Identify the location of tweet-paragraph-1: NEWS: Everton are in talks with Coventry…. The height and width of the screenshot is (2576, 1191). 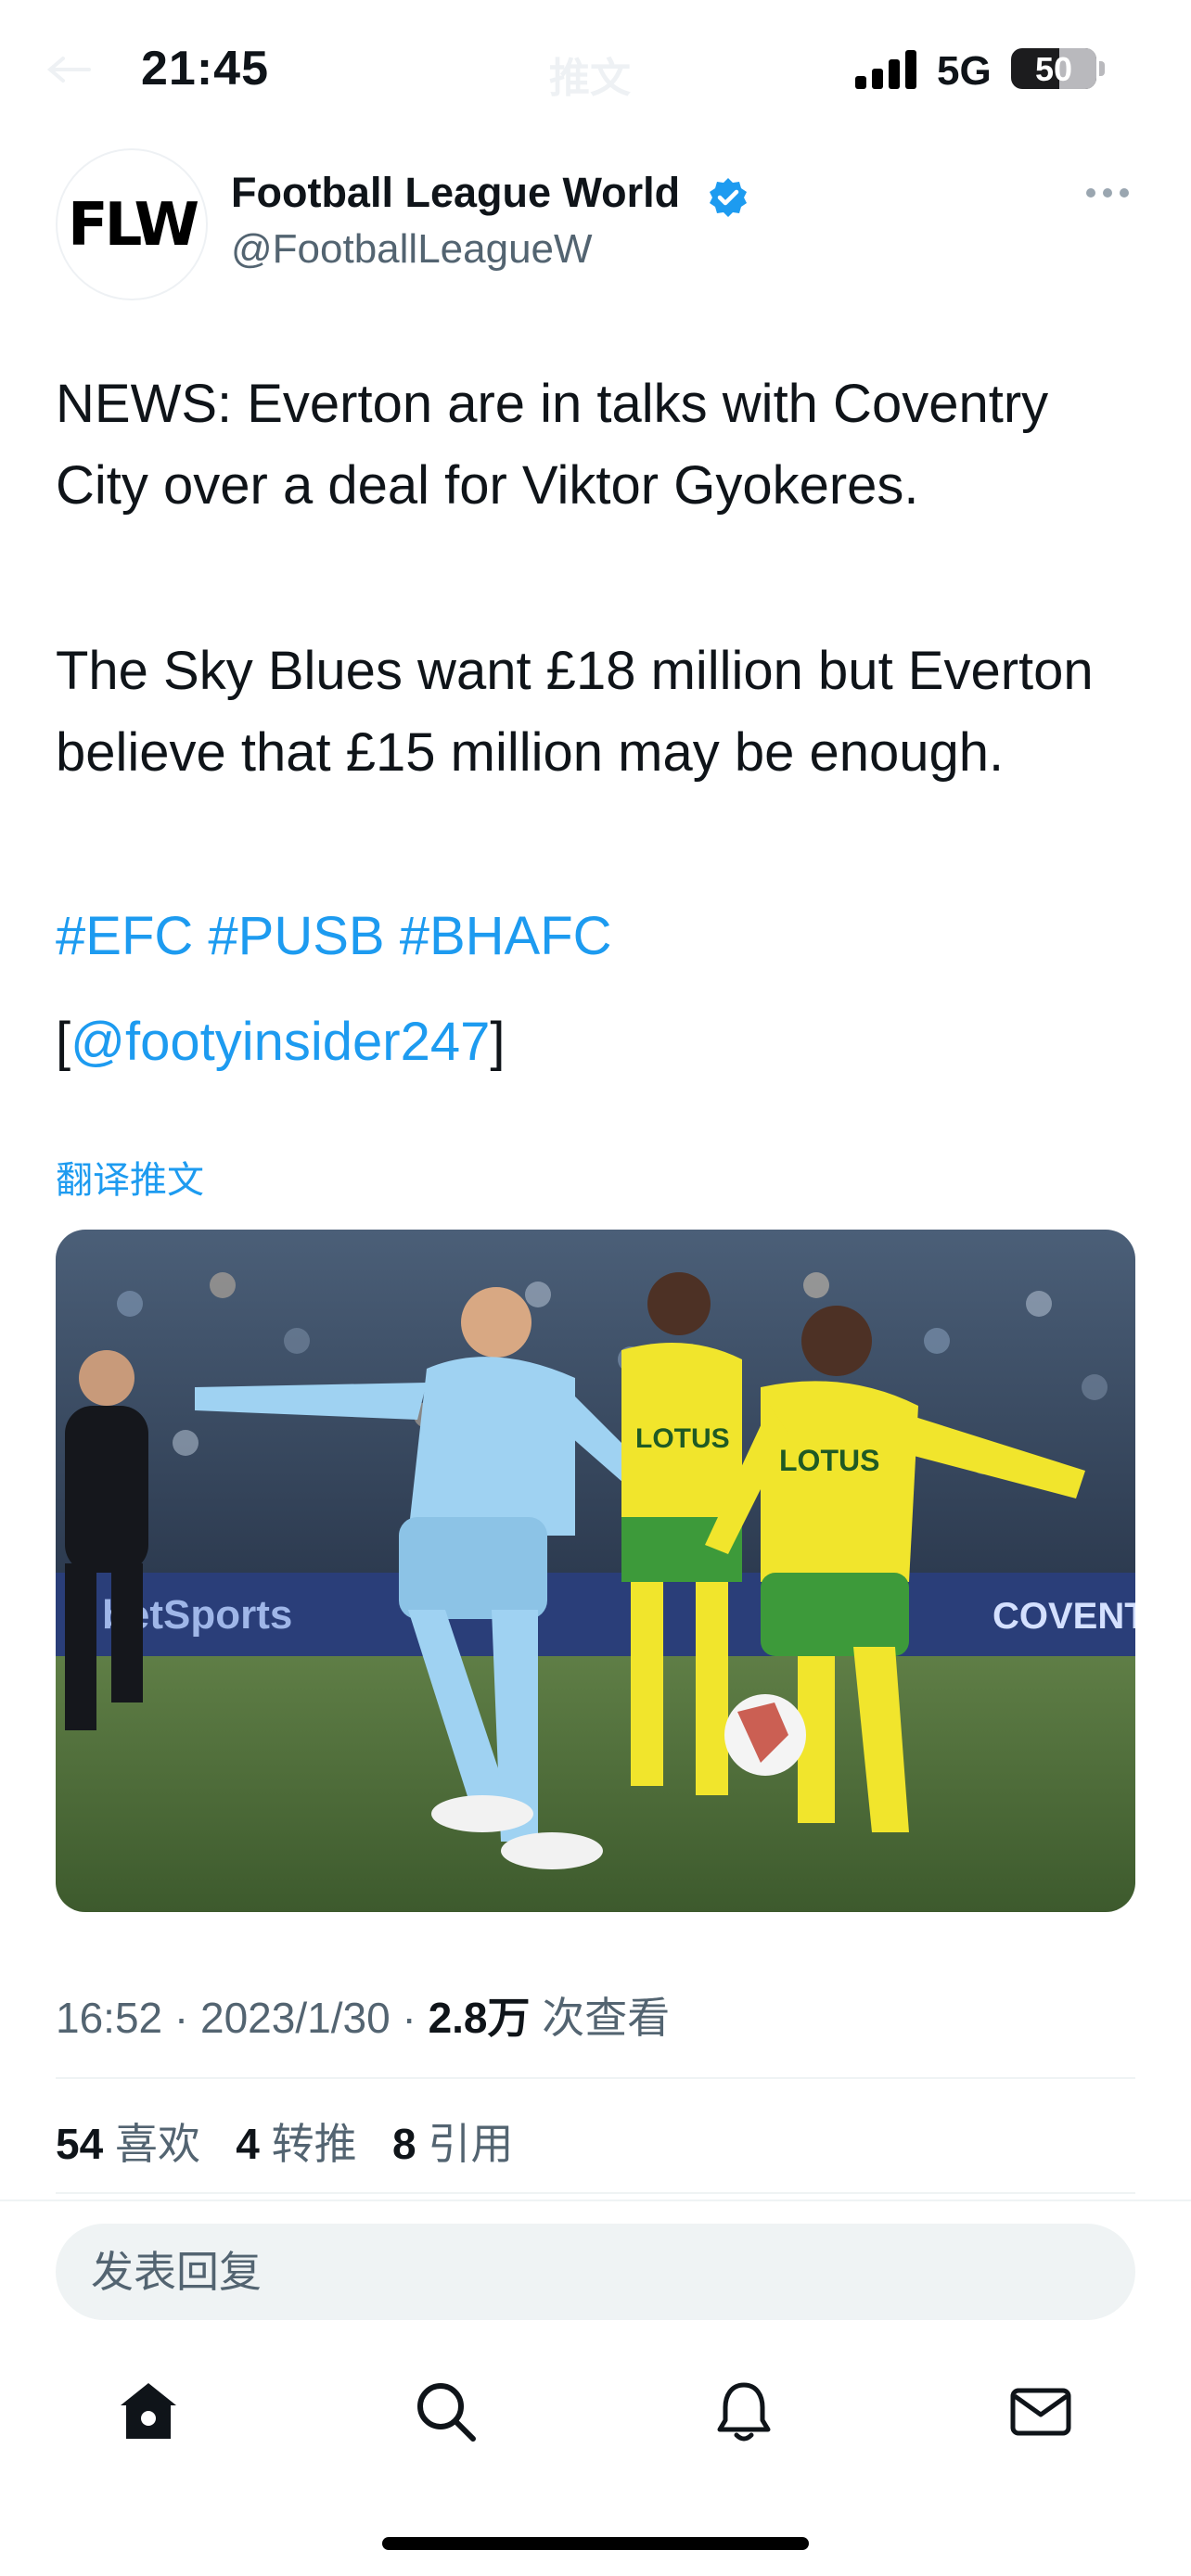
(552, 445).